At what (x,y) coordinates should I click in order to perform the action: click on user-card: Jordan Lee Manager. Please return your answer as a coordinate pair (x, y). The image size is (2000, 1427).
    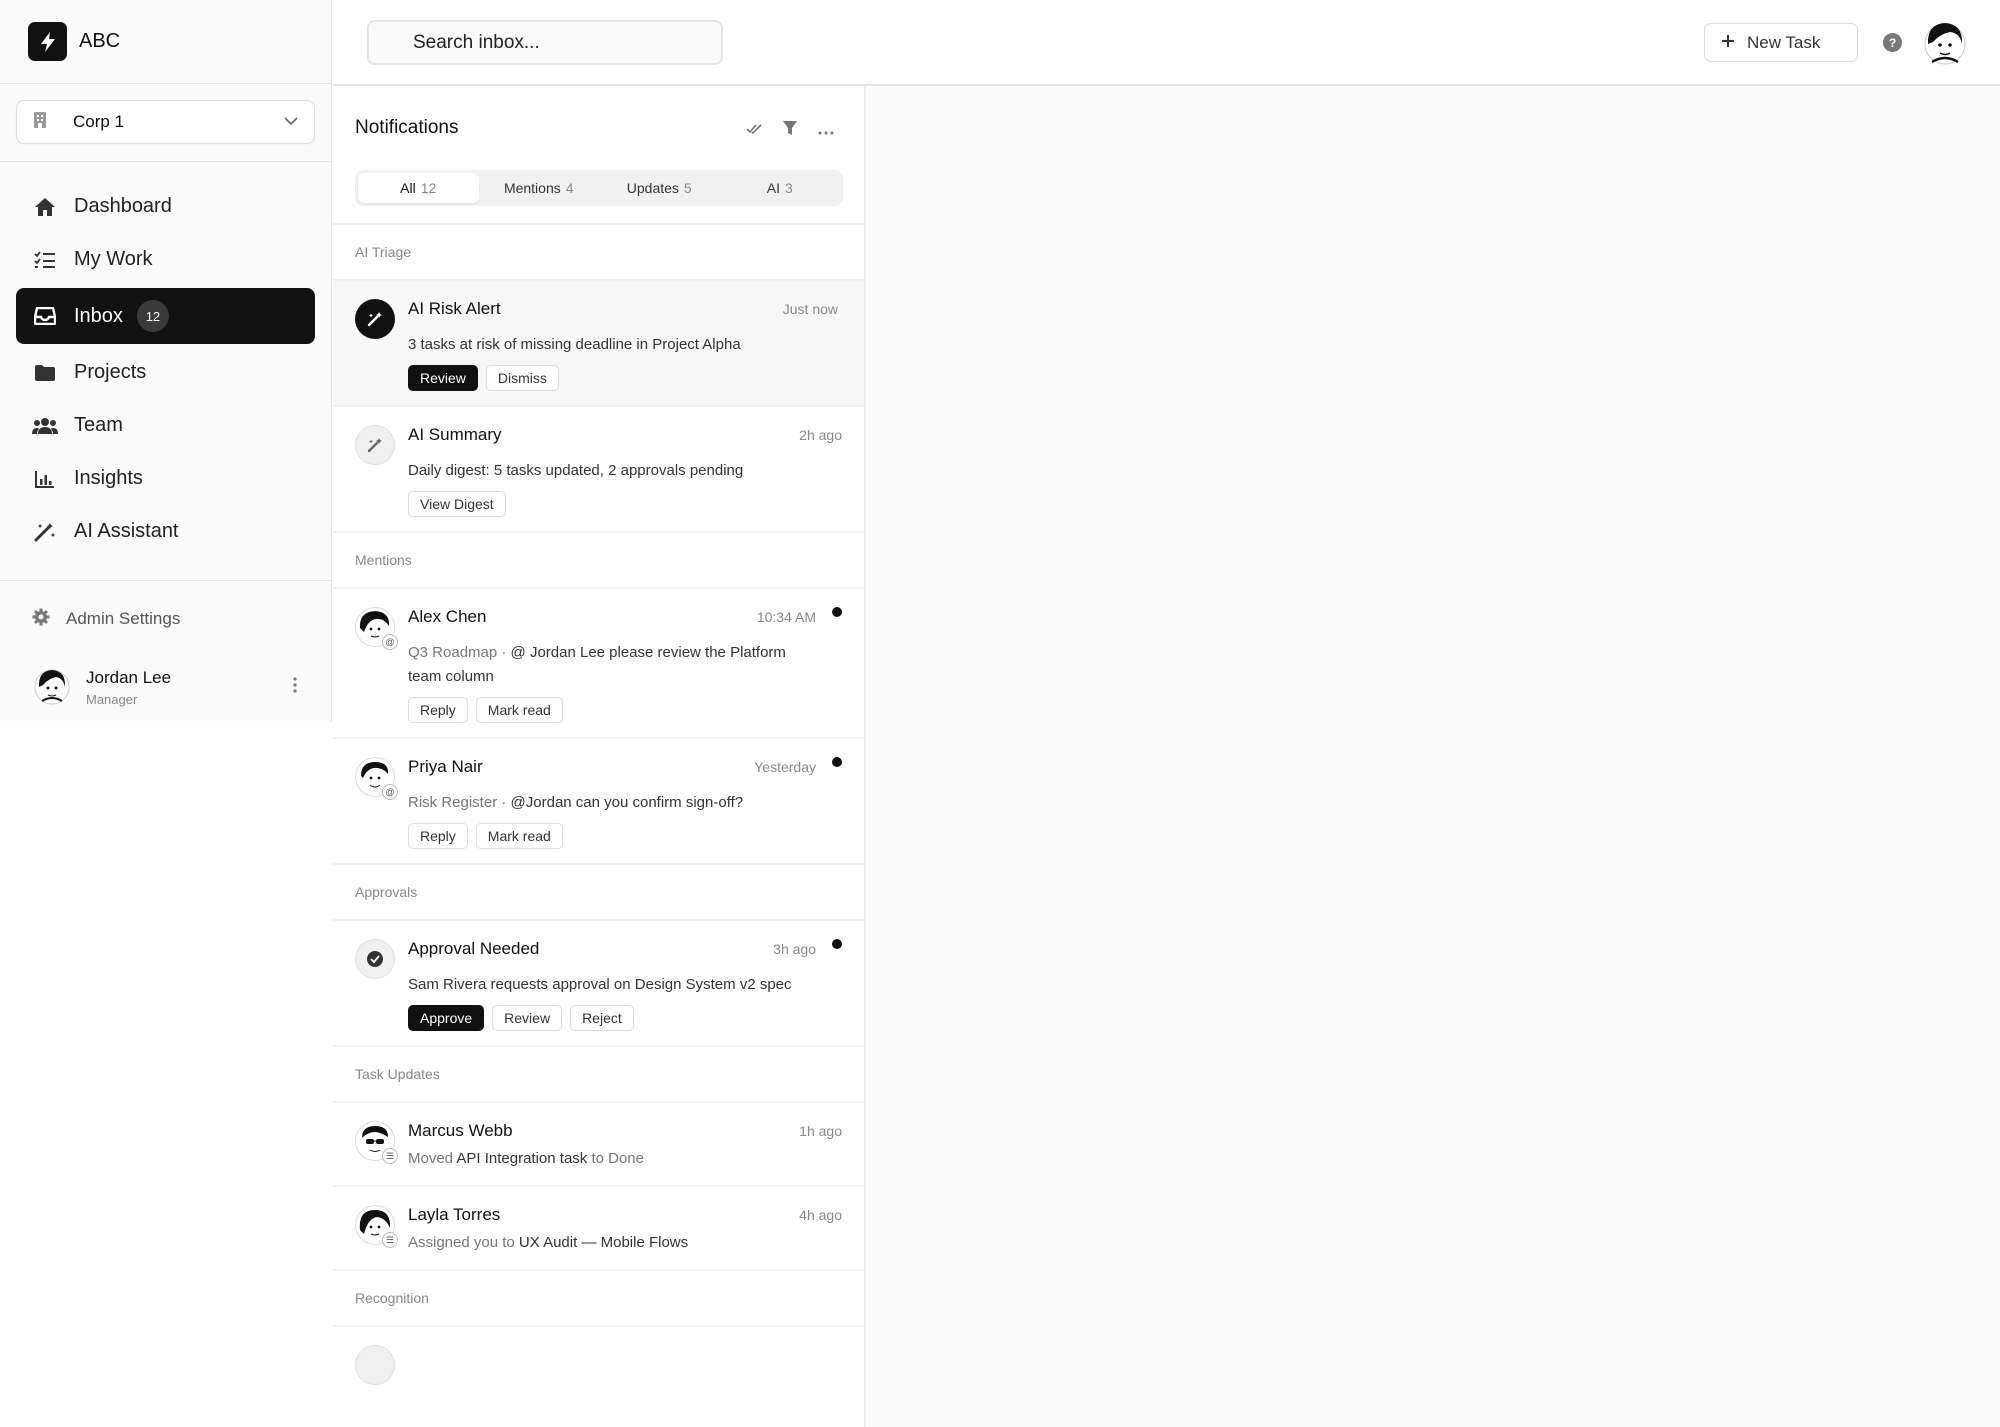
    Looking at the image, I should click on (165, 687).